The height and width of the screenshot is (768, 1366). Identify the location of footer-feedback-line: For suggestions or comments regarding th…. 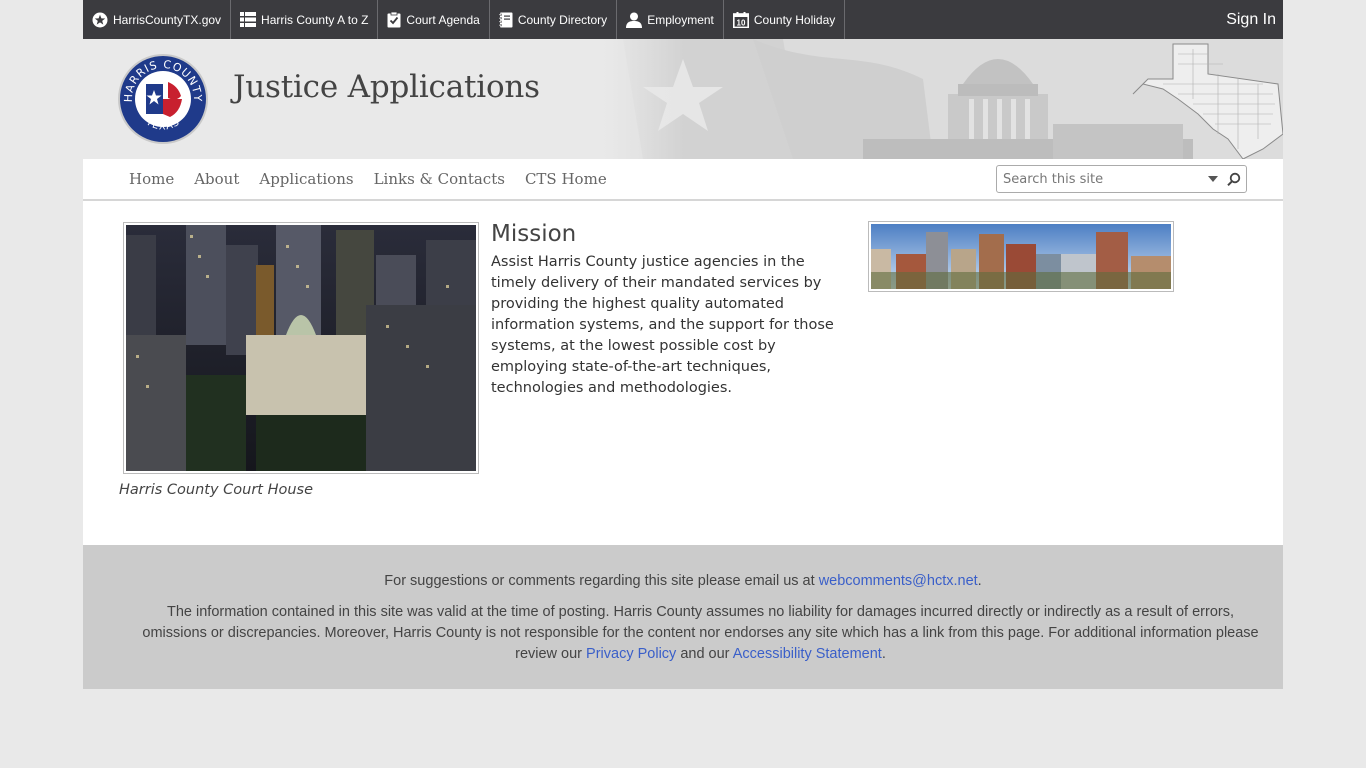
(683, 581).